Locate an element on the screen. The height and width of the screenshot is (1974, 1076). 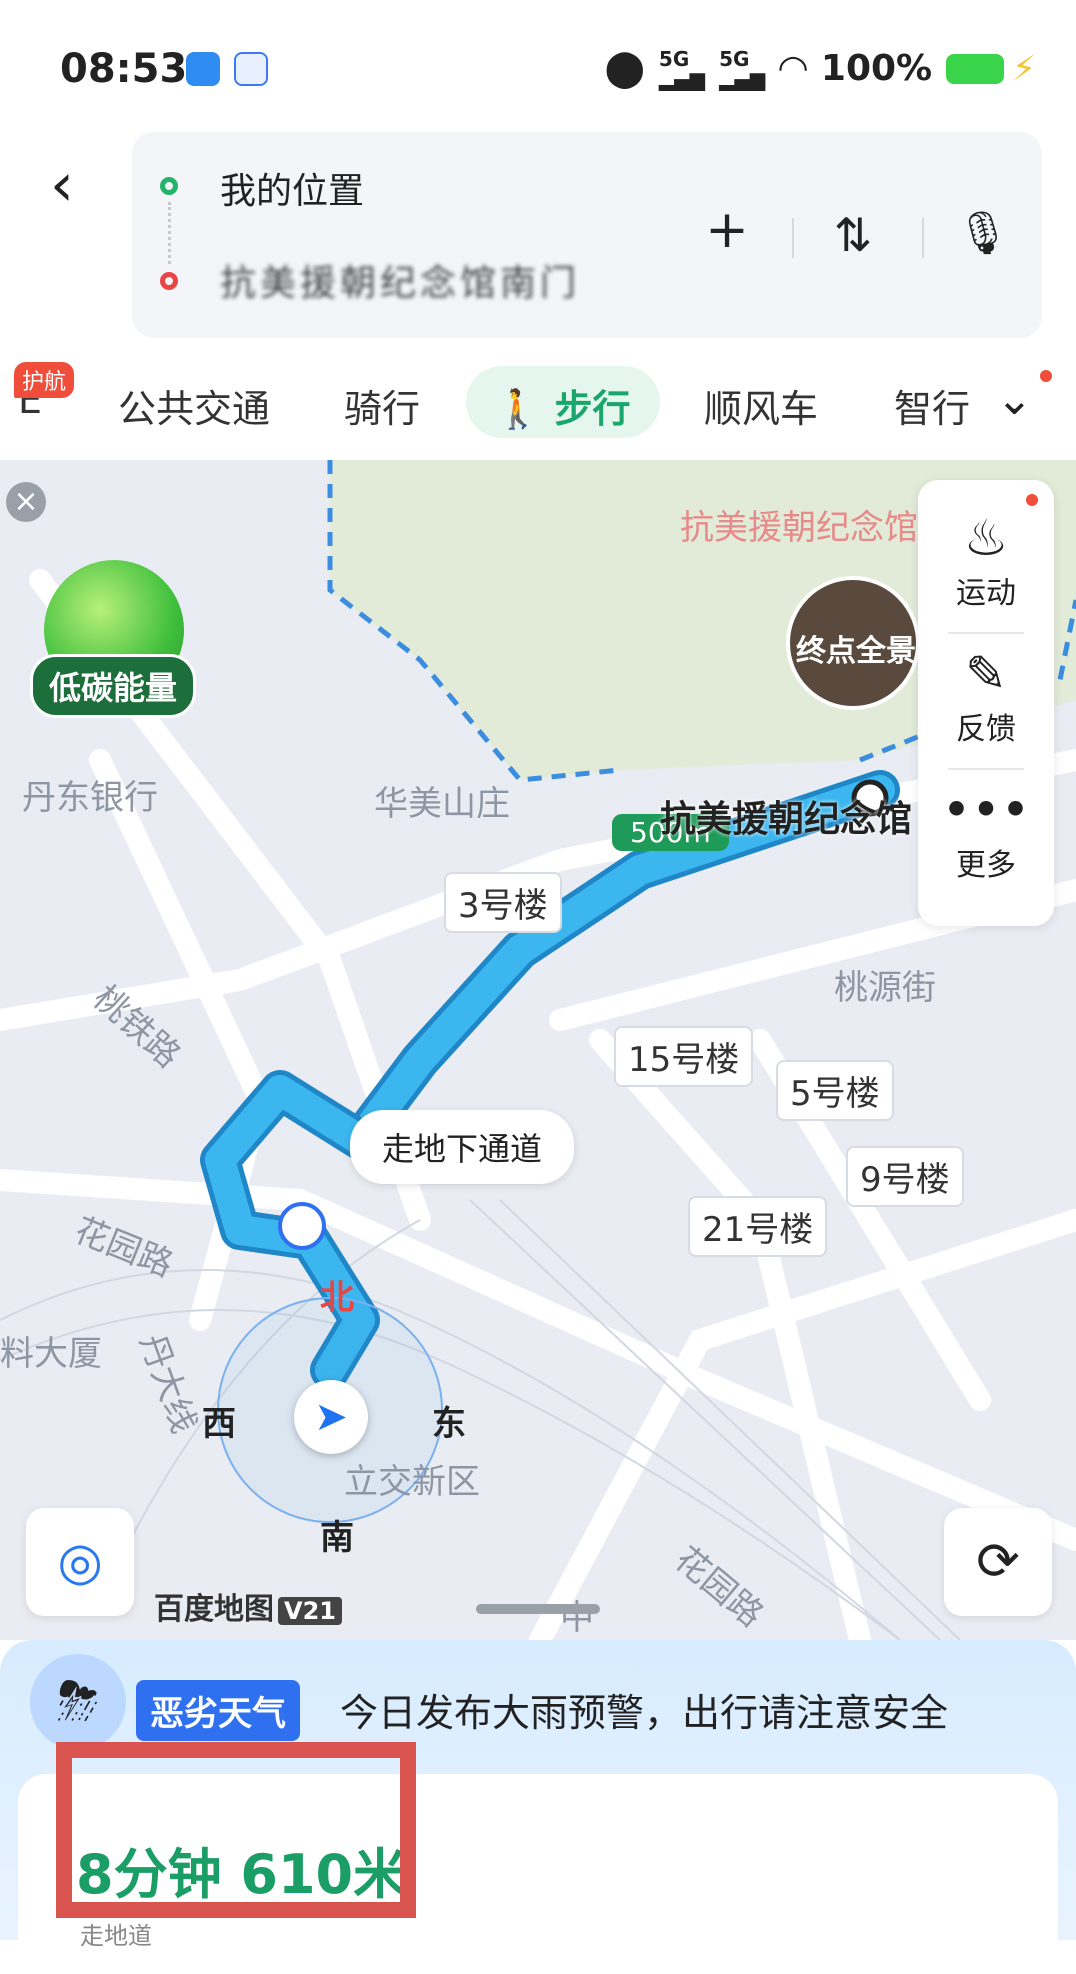
weather-warning-text: 今日发布大雨预警，出行请注意安全 is located at coordinates (644, 1709).